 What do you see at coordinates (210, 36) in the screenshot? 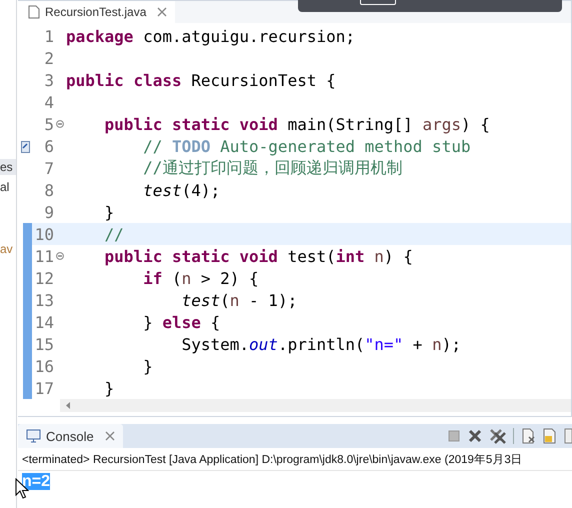
I see `code-line: package com.atguigu.recursion;` at bounding box center [210, 36].